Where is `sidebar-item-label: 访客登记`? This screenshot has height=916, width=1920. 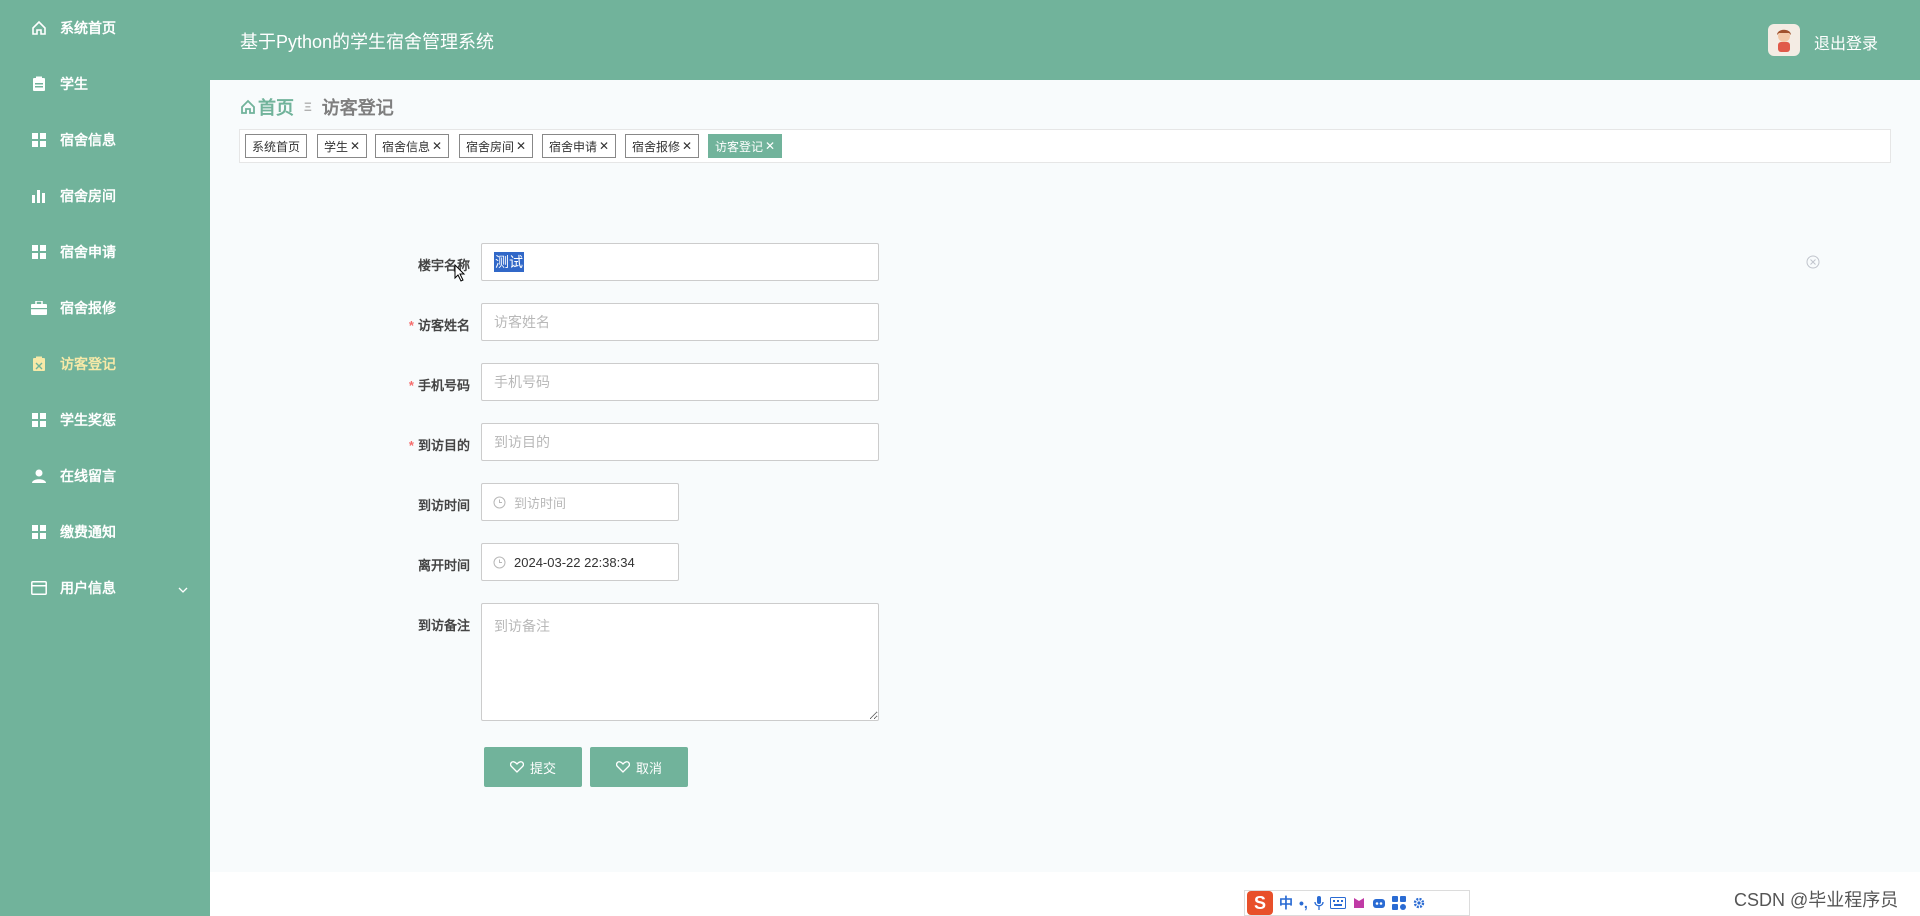 sidebar-item-label: 访客登记 is located at coordinates (88, 364).